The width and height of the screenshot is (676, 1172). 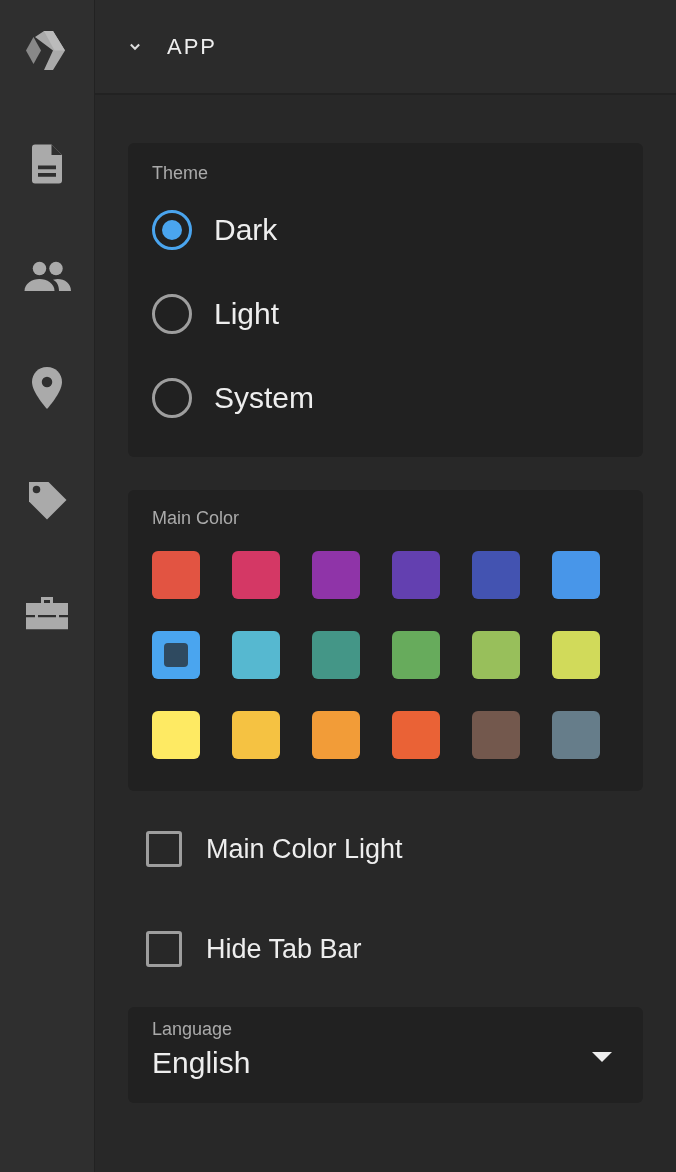 I want to click on dropdown-arrow-icon, so click(x=602, y=1057).